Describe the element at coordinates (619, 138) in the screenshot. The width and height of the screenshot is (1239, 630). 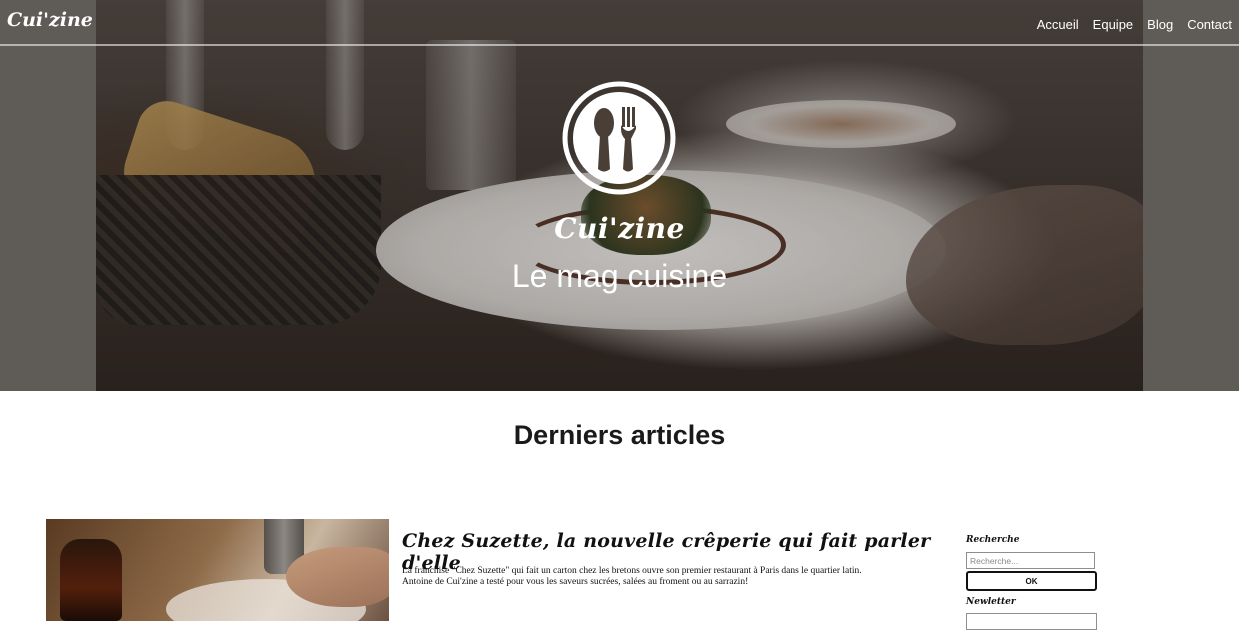
I see `spoon-fork-icon` at that location.